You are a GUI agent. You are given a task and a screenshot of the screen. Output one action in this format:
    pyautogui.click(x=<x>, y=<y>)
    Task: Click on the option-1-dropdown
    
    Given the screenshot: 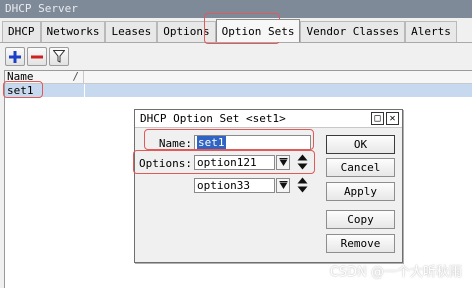 What is the action you would take?
    pyautogui.click(x=283, y=162)
    